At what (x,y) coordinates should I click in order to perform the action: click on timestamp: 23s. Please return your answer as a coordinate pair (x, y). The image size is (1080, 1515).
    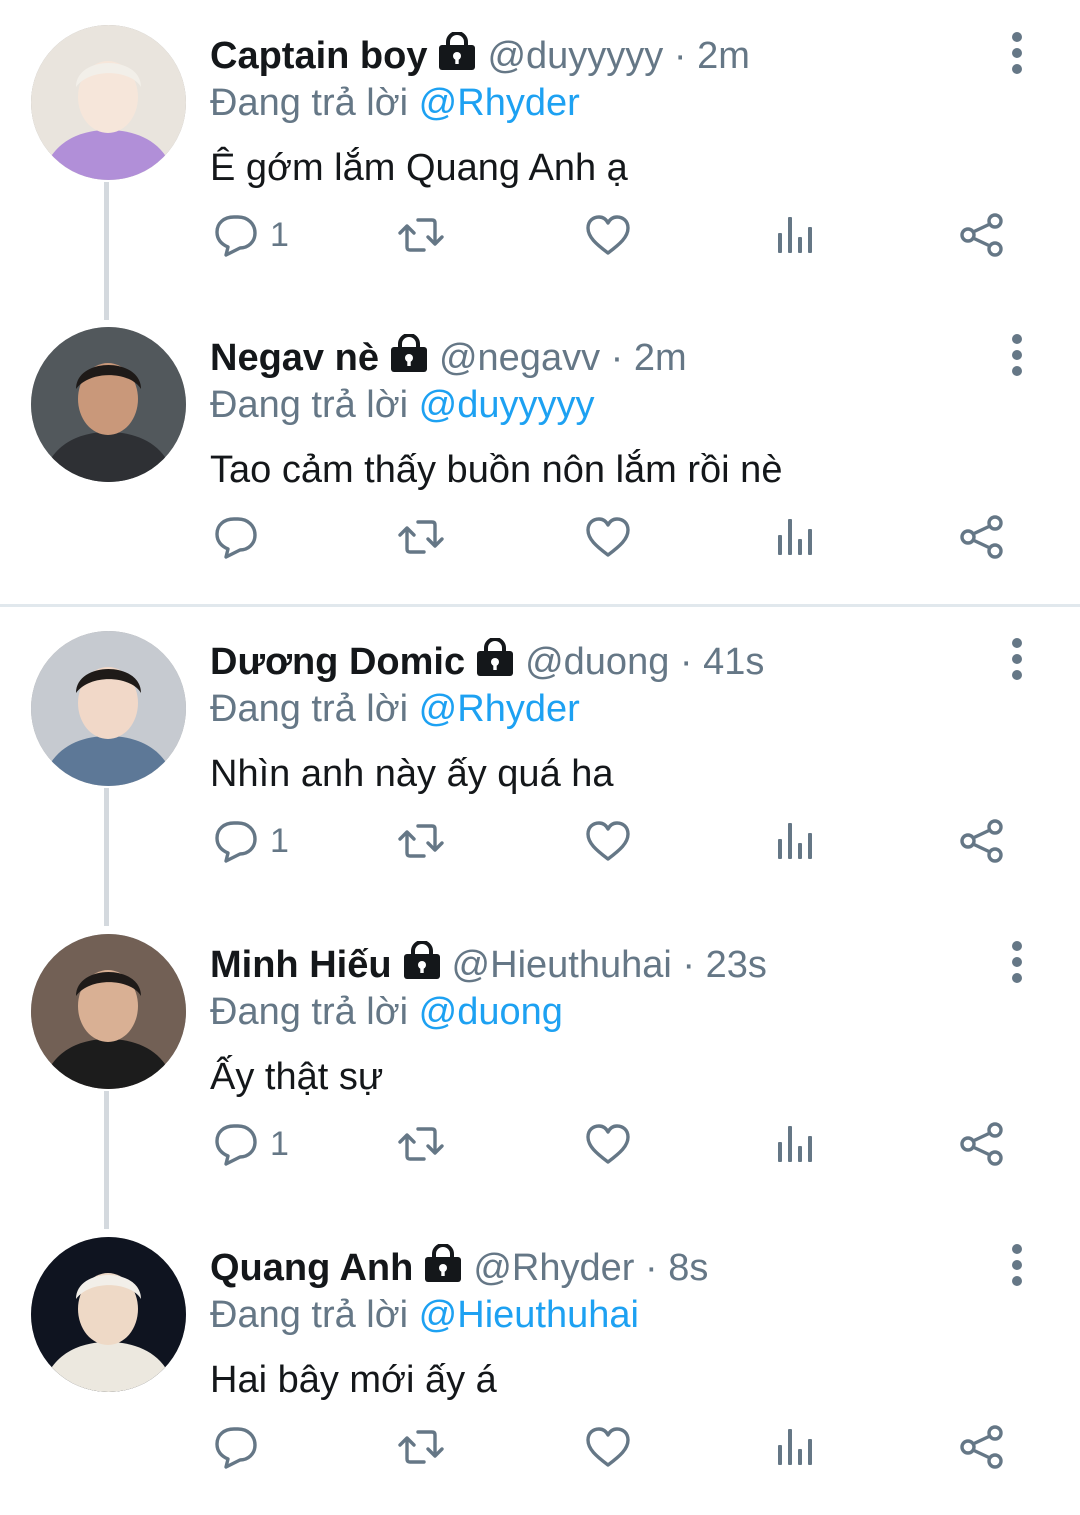
    Looking at the image, I should click on (736, 965).